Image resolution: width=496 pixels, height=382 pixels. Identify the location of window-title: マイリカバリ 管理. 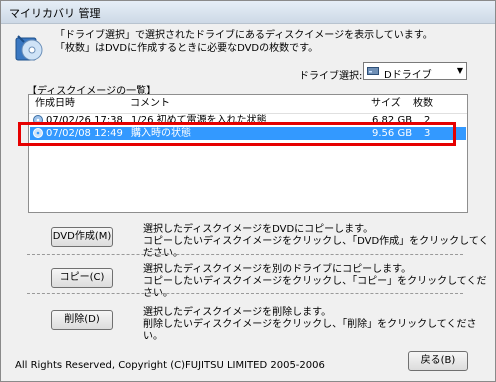
(55, 13).